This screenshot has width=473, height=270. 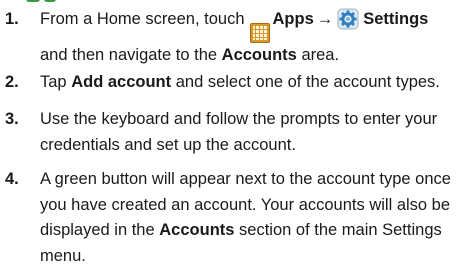 I want to click on step-number: 4., so click(x=12, y=179).